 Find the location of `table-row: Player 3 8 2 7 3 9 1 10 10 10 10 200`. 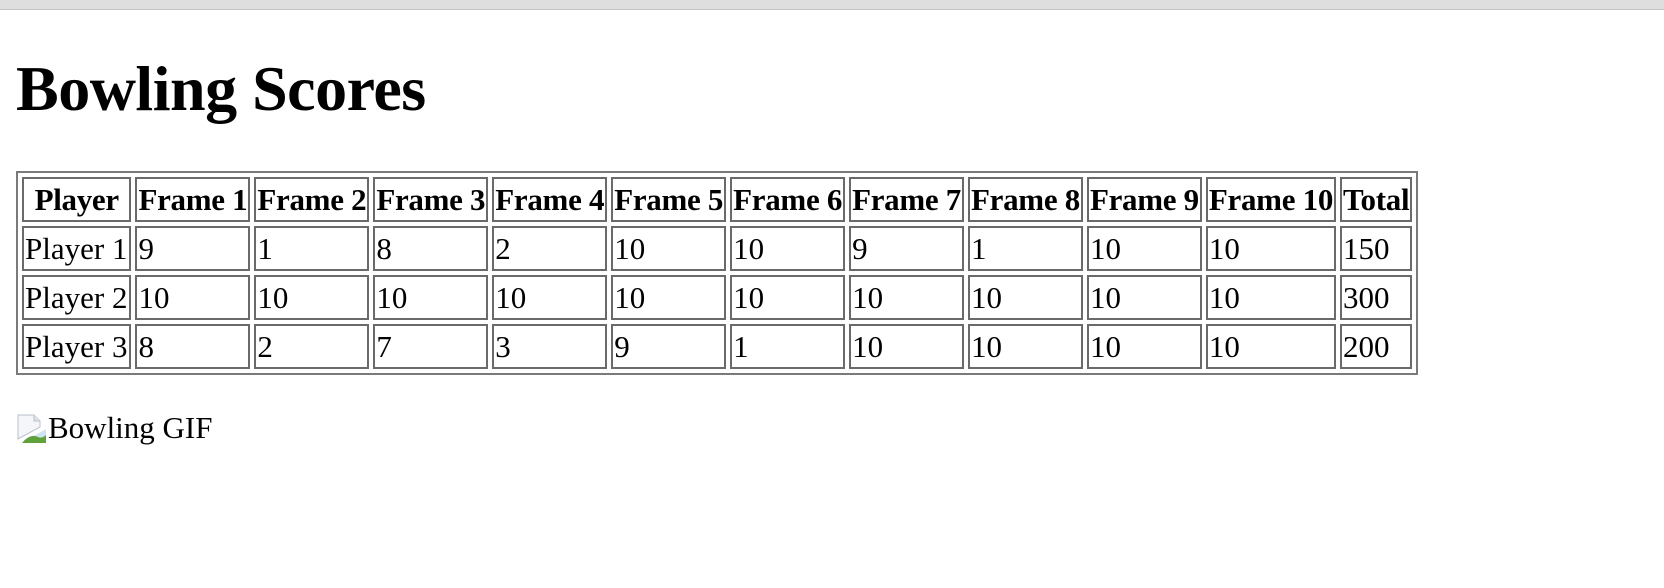

table-row: Player 3 8 2 7 3 9 1 10 10 10 10 200 is located at coordinates (717, 346).